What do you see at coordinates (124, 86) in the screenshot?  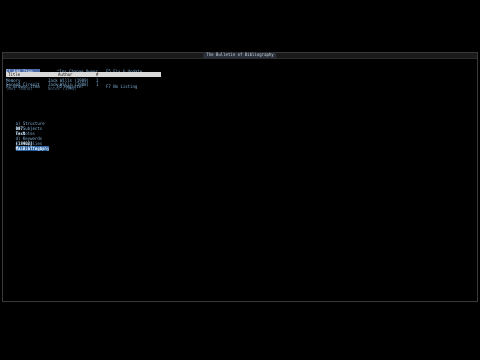 I see `menu-item-no-listing: F7 No Listing` at bounding box center [124, 86].